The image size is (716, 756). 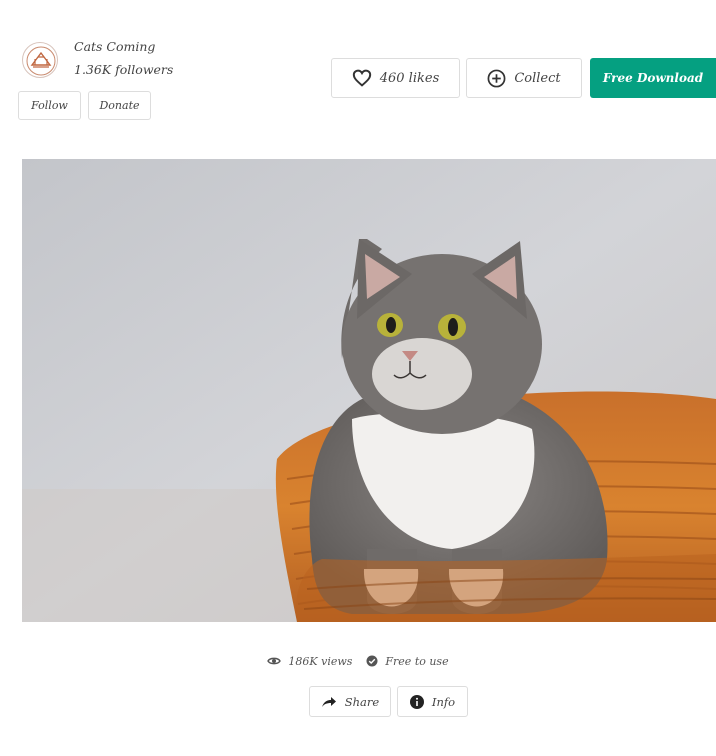 I want to click on free-download-button: Free Download, so click(x=653, y=78).